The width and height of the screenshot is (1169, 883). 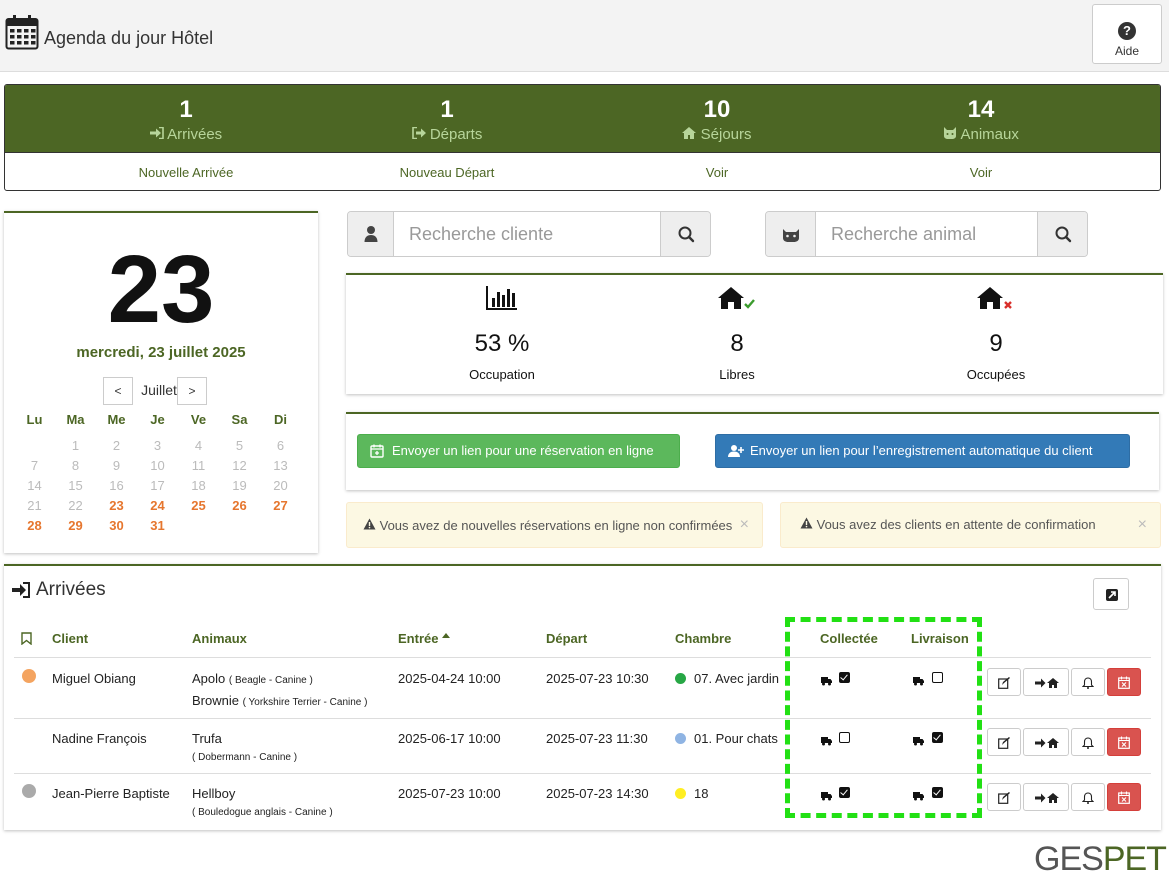 What do you see at coordinates (186, 114) in the screenshot?
I see `stat-arrivals: 1 Arrivées` at bounding box center [186, 114].